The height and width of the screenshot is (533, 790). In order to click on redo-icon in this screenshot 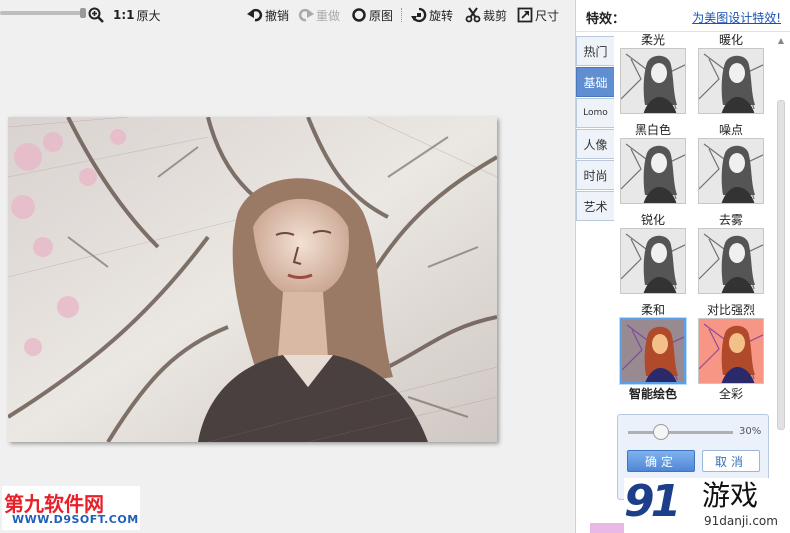, I will do `click(306, 15)`.